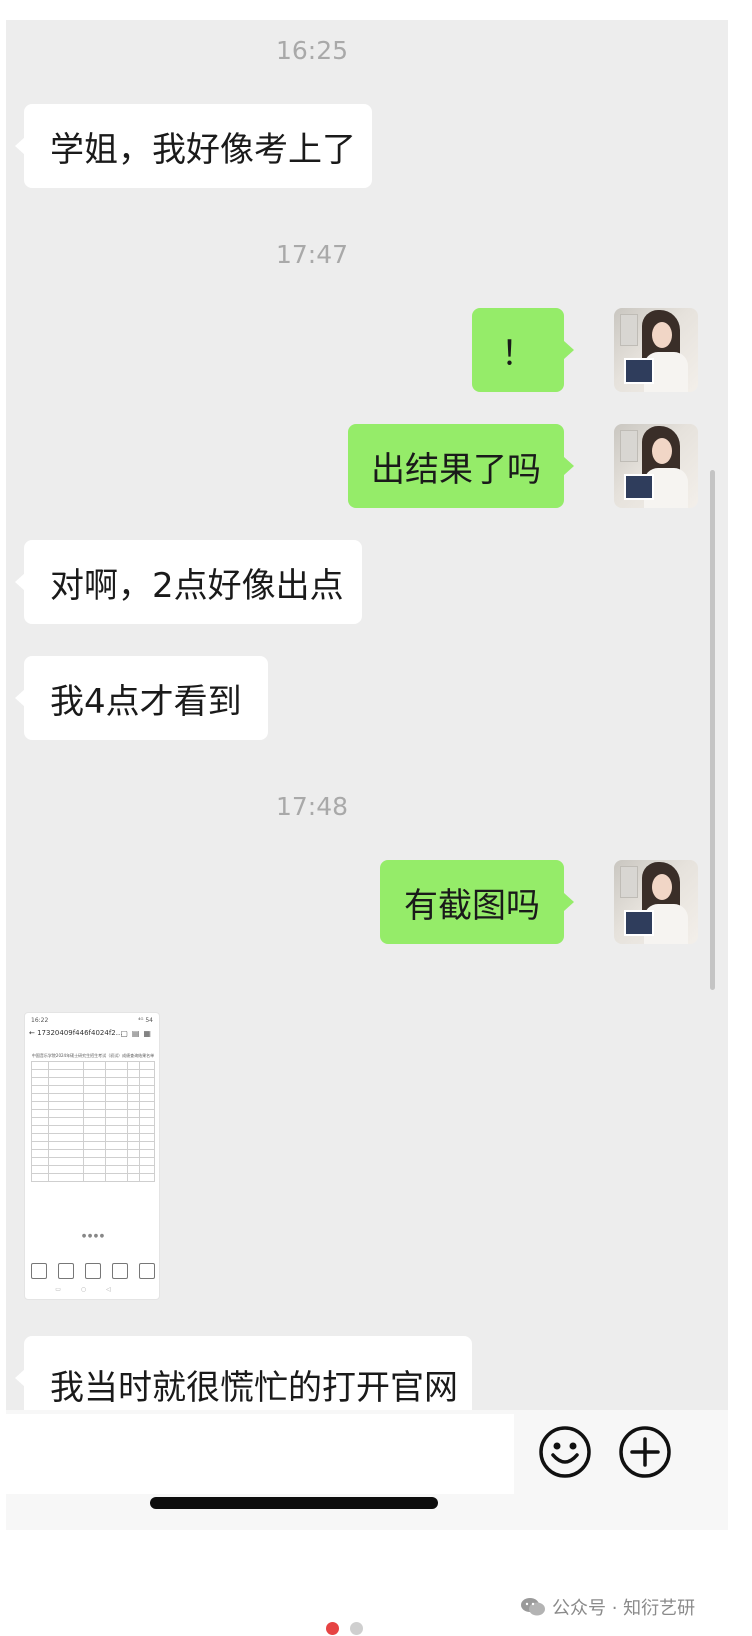 The width and height of the screenshot is (752, 1636). Describe the element at coordinates (137, 1033) in the screenshot. I see `screenshot-toolbar-icons: ▢▤▦` at that location.